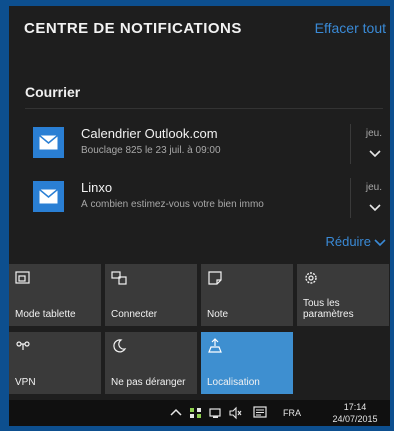  I want to click on group-divider, so click(204, 108).